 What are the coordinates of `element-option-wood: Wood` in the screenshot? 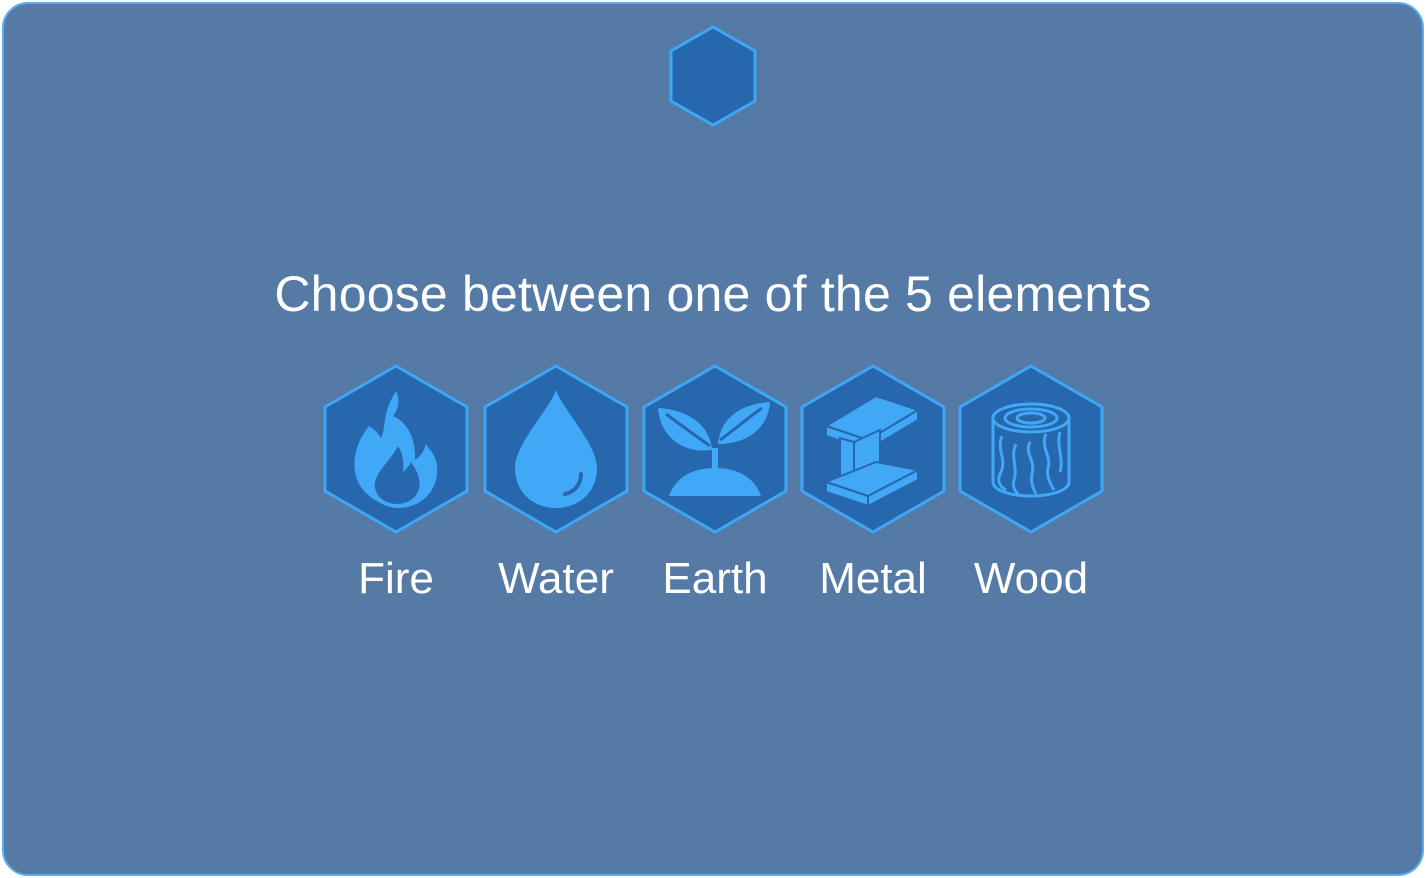 It's located at (1031, 484).